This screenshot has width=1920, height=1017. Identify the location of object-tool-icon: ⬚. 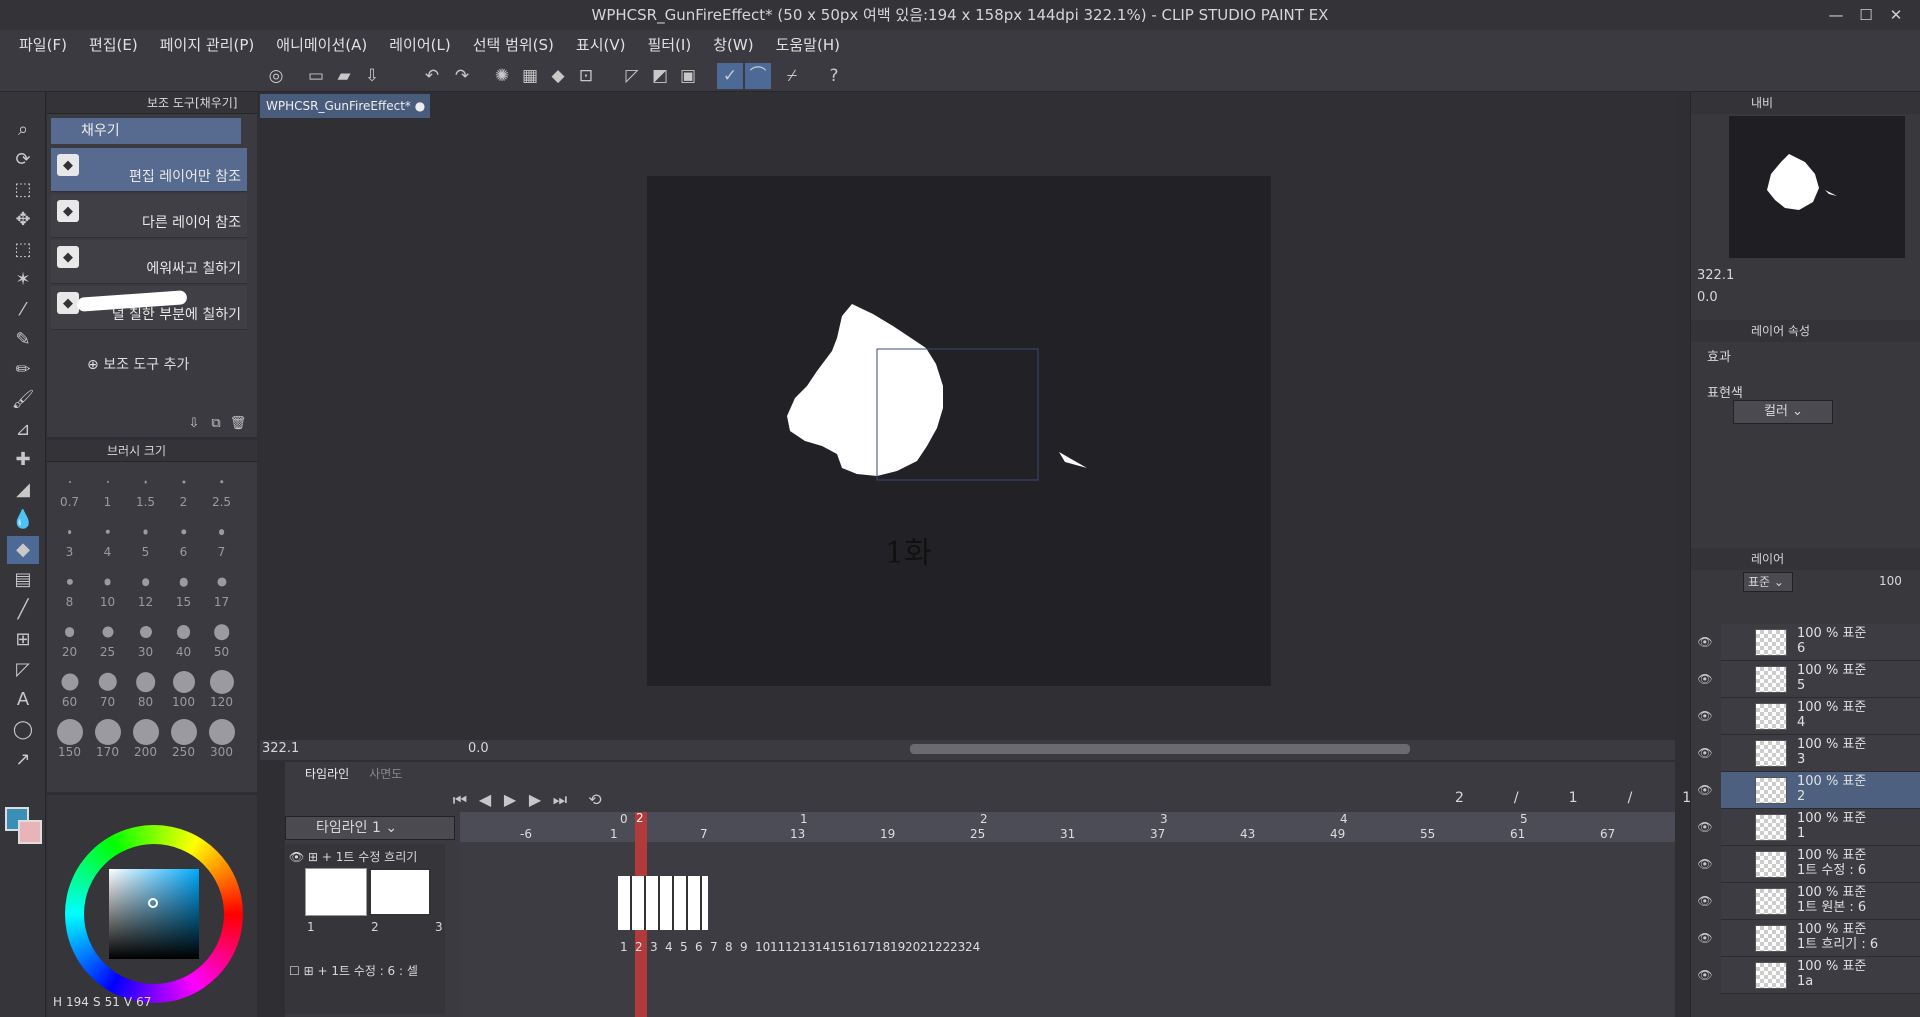
(23, 190).